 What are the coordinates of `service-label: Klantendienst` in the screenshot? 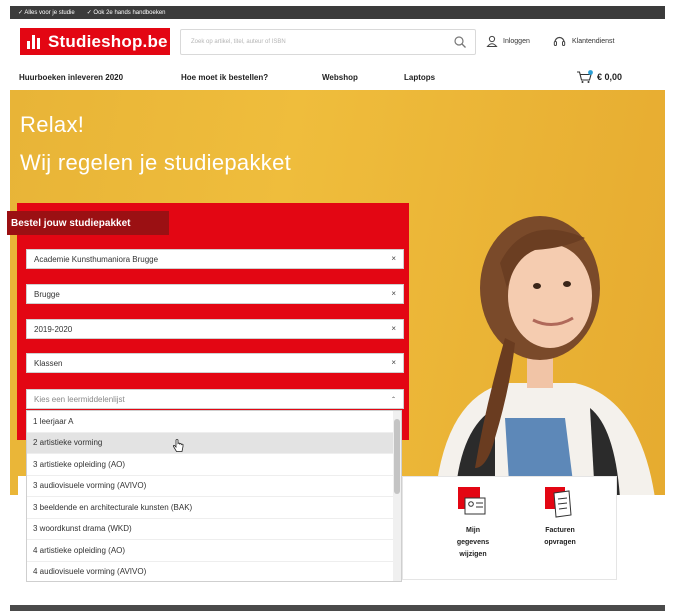 It's located at (593, 41).